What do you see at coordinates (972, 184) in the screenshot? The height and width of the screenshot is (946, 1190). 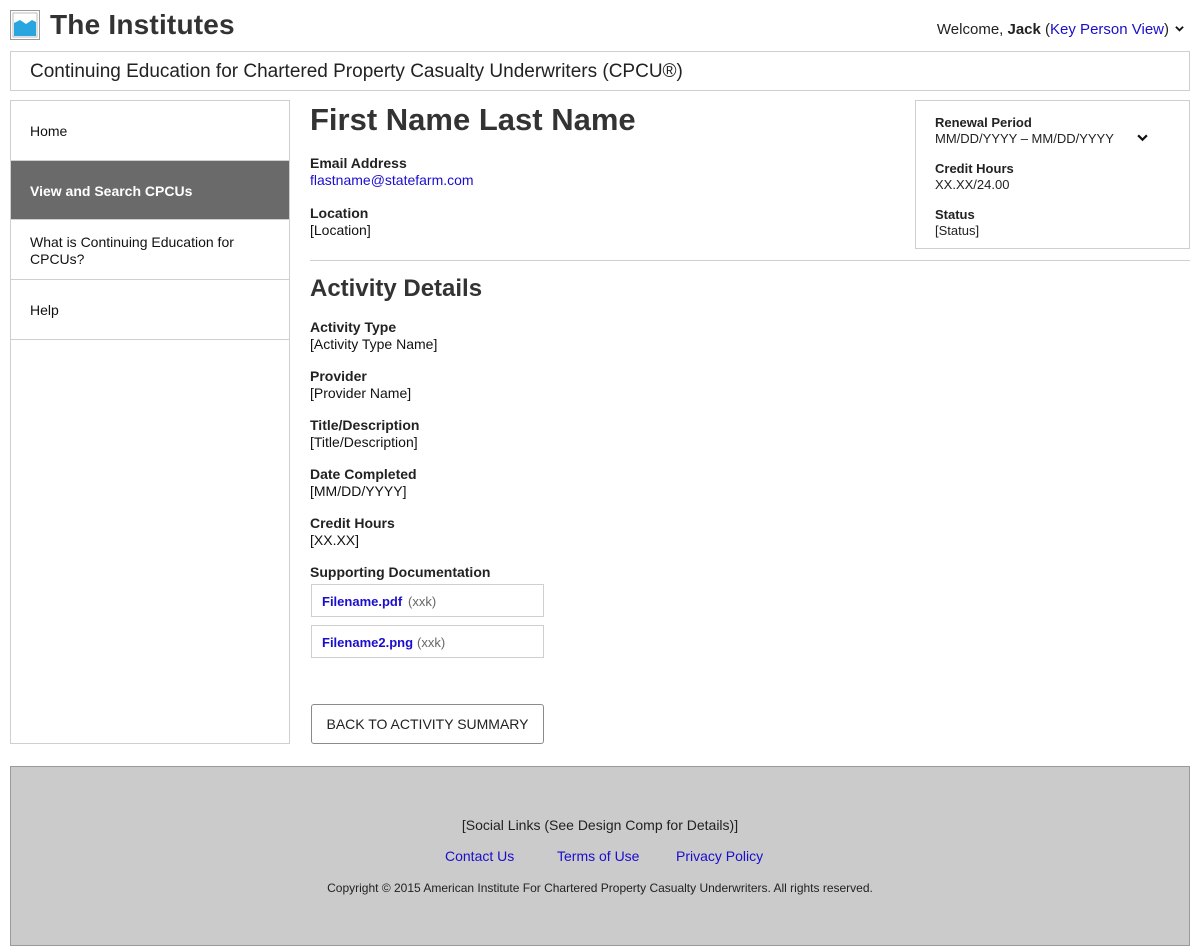 I see `credit-hours-value: XX.XX/24.00` at bounding box center [972, 184].